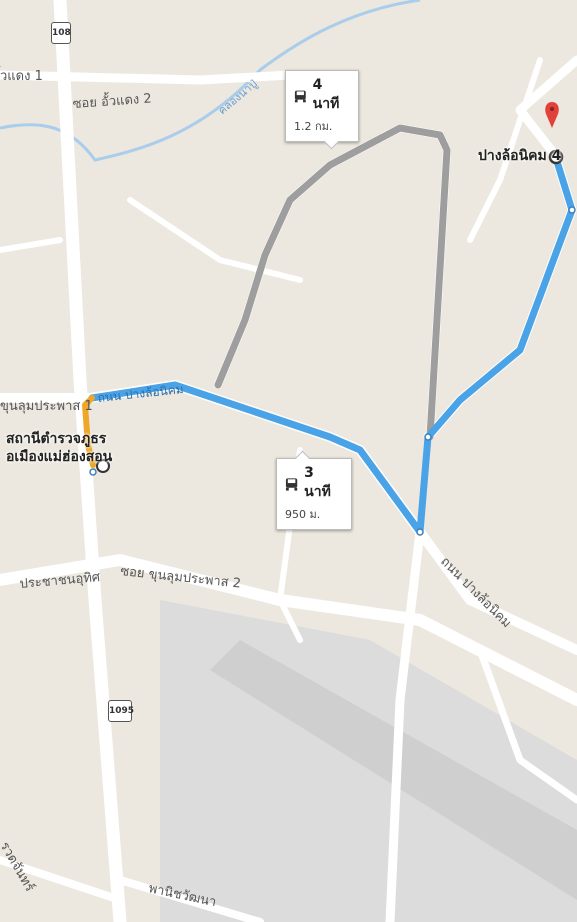 The image size is (577, 922). I want to click on alternate-route-line, so click(332, 282).